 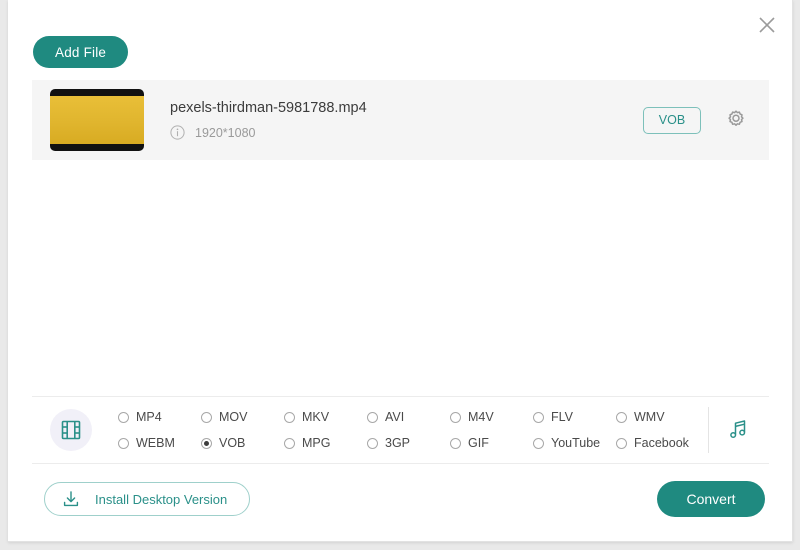 I want to click on video-tab-button, so click(x=71, y=430).